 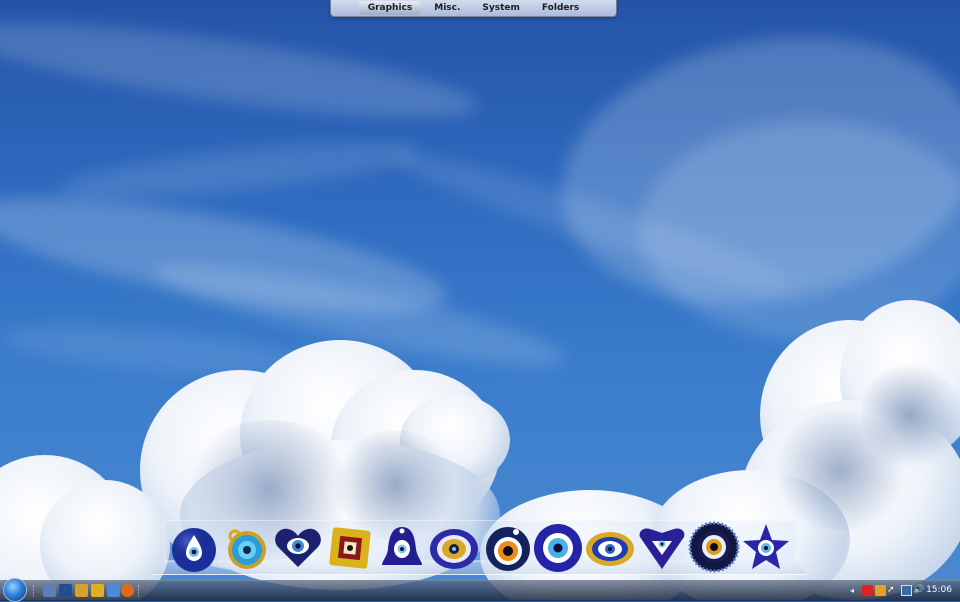 I want to click on evil-eye-flower-icon, so click(x=454, y=547).